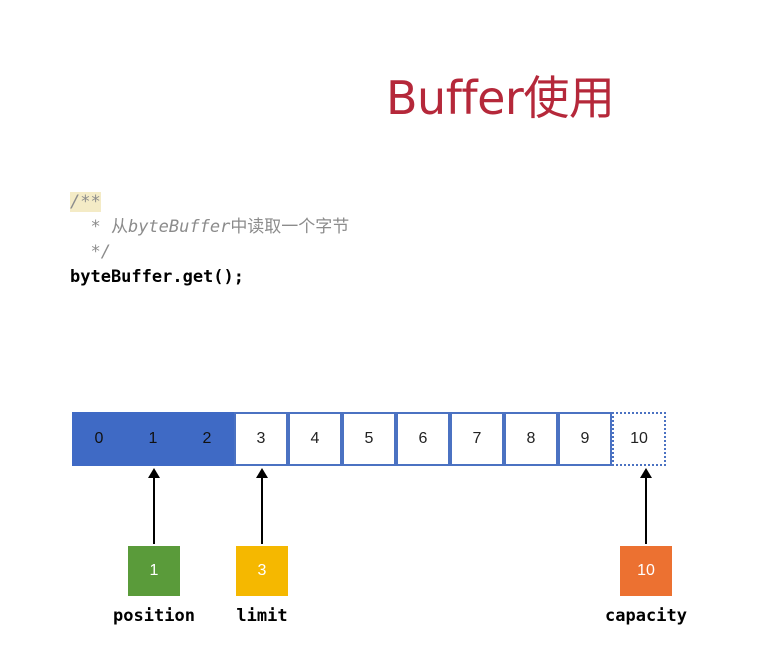 Image resolution: width=769 pixels, height=650 pixels. I want to click on comment-prefix: *, so click(90, 227).